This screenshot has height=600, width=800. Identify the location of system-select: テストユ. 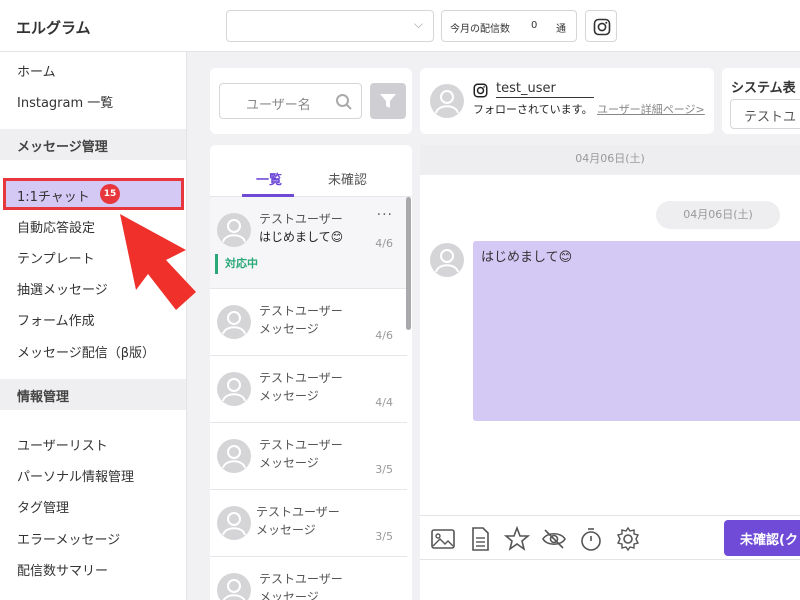
(765, 114).